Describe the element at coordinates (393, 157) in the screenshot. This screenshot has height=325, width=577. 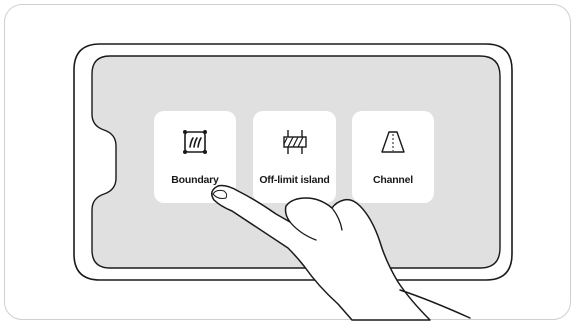
I see `tile-channel: Channel` at that location.